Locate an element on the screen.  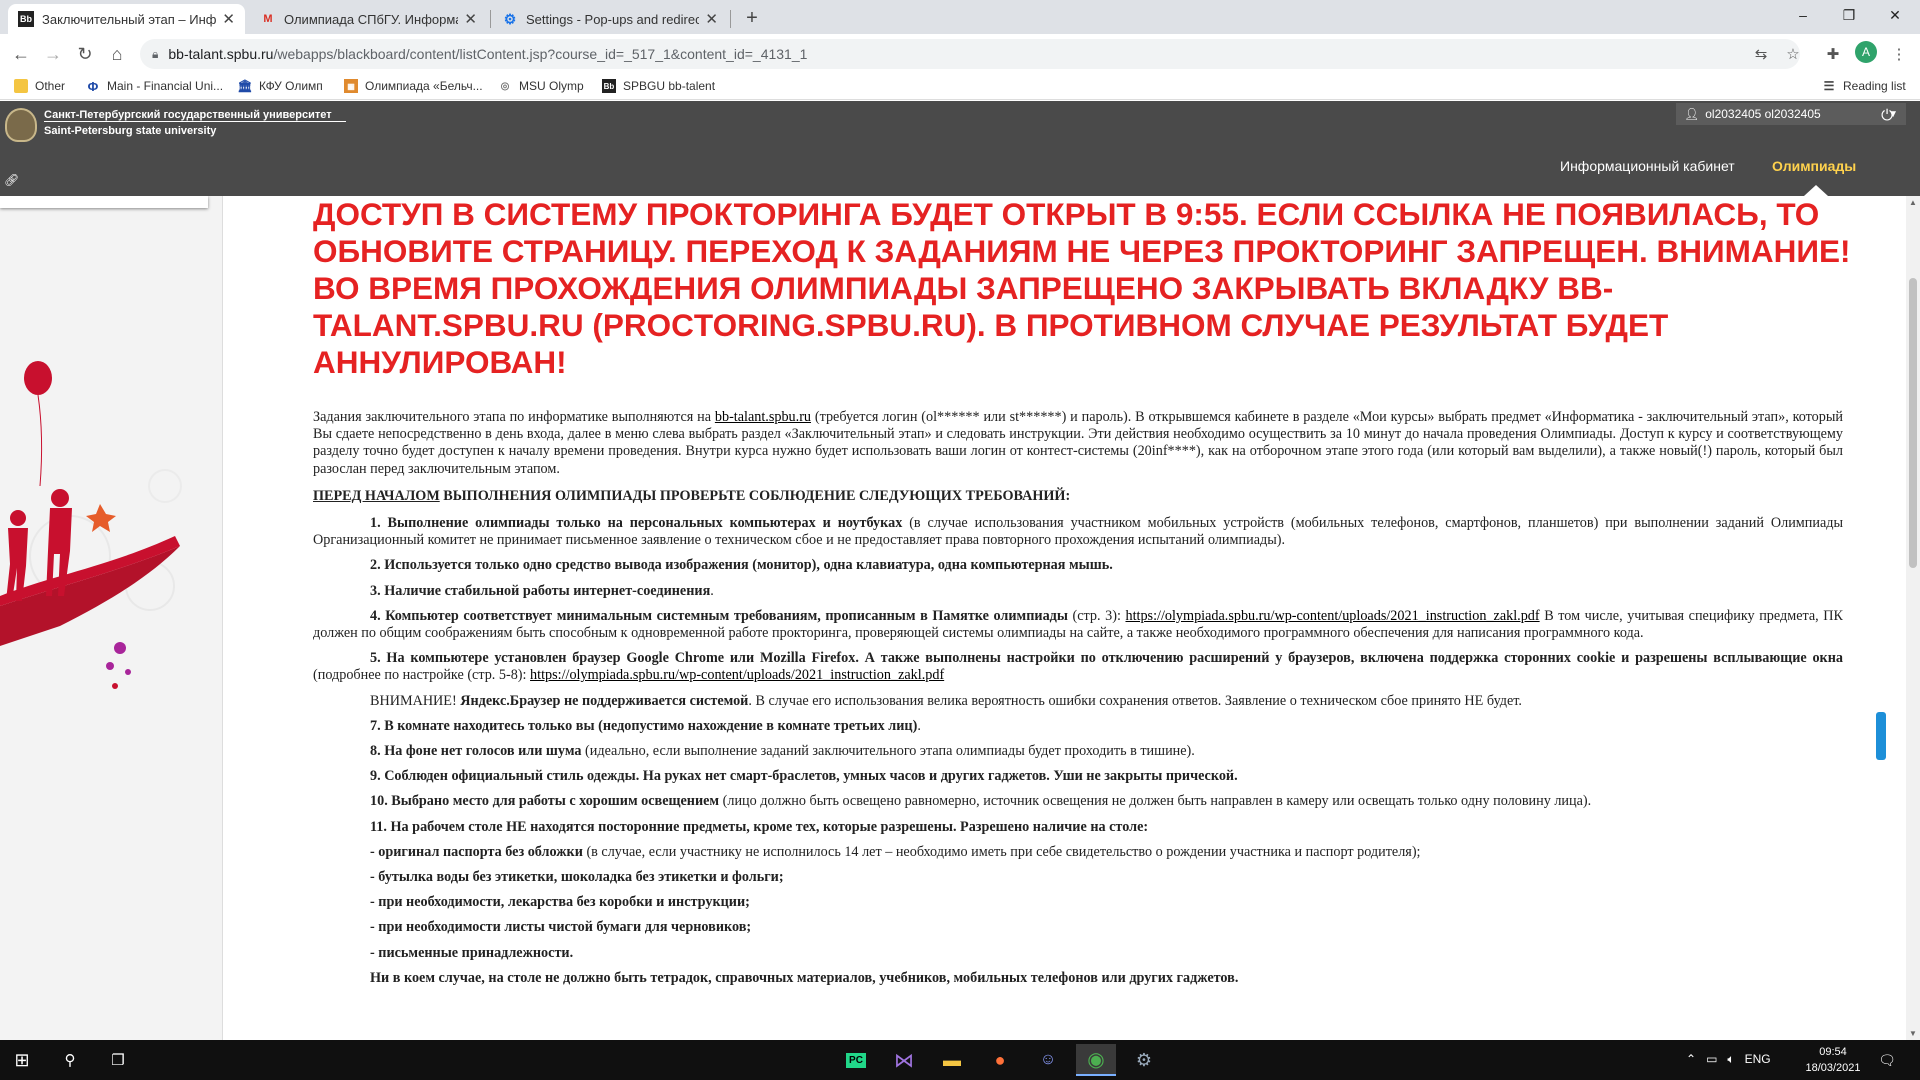
visual-studio-icon: ⋈ is located at coordinates (904, 1060).